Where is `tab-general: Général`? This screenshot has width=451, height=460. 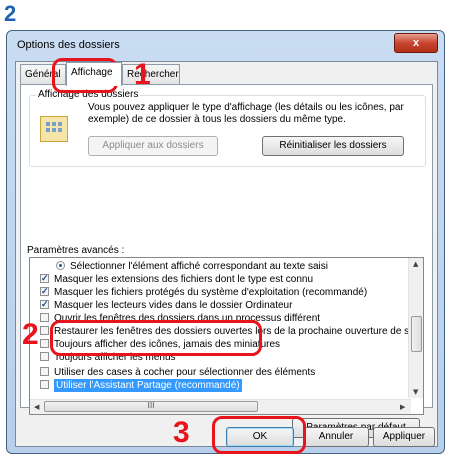 tab-general: Général is located at coordinates (43, 74).